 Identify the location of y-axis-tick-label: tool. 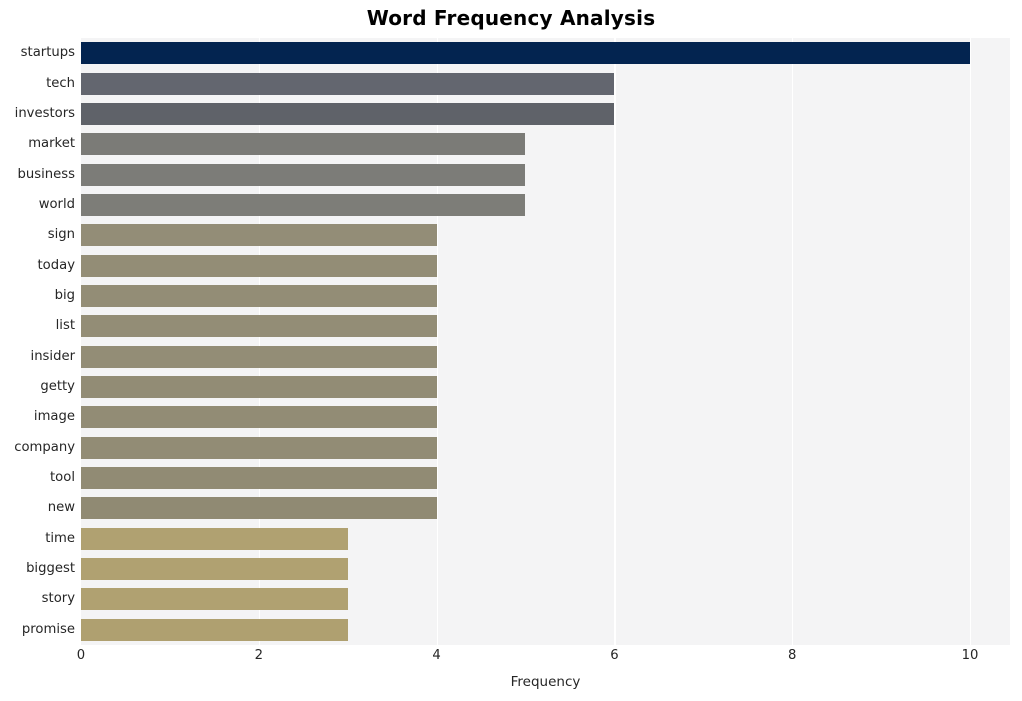
(62, 478).